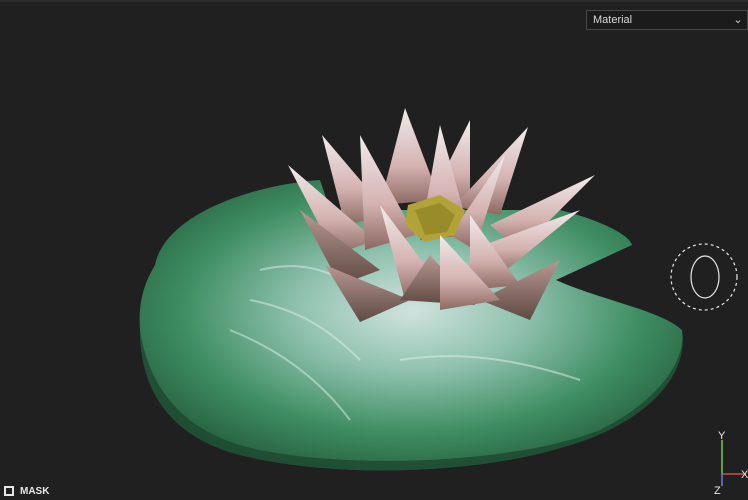  I want to click on shading-mode-select: Material ⌄, so click(667, 20).